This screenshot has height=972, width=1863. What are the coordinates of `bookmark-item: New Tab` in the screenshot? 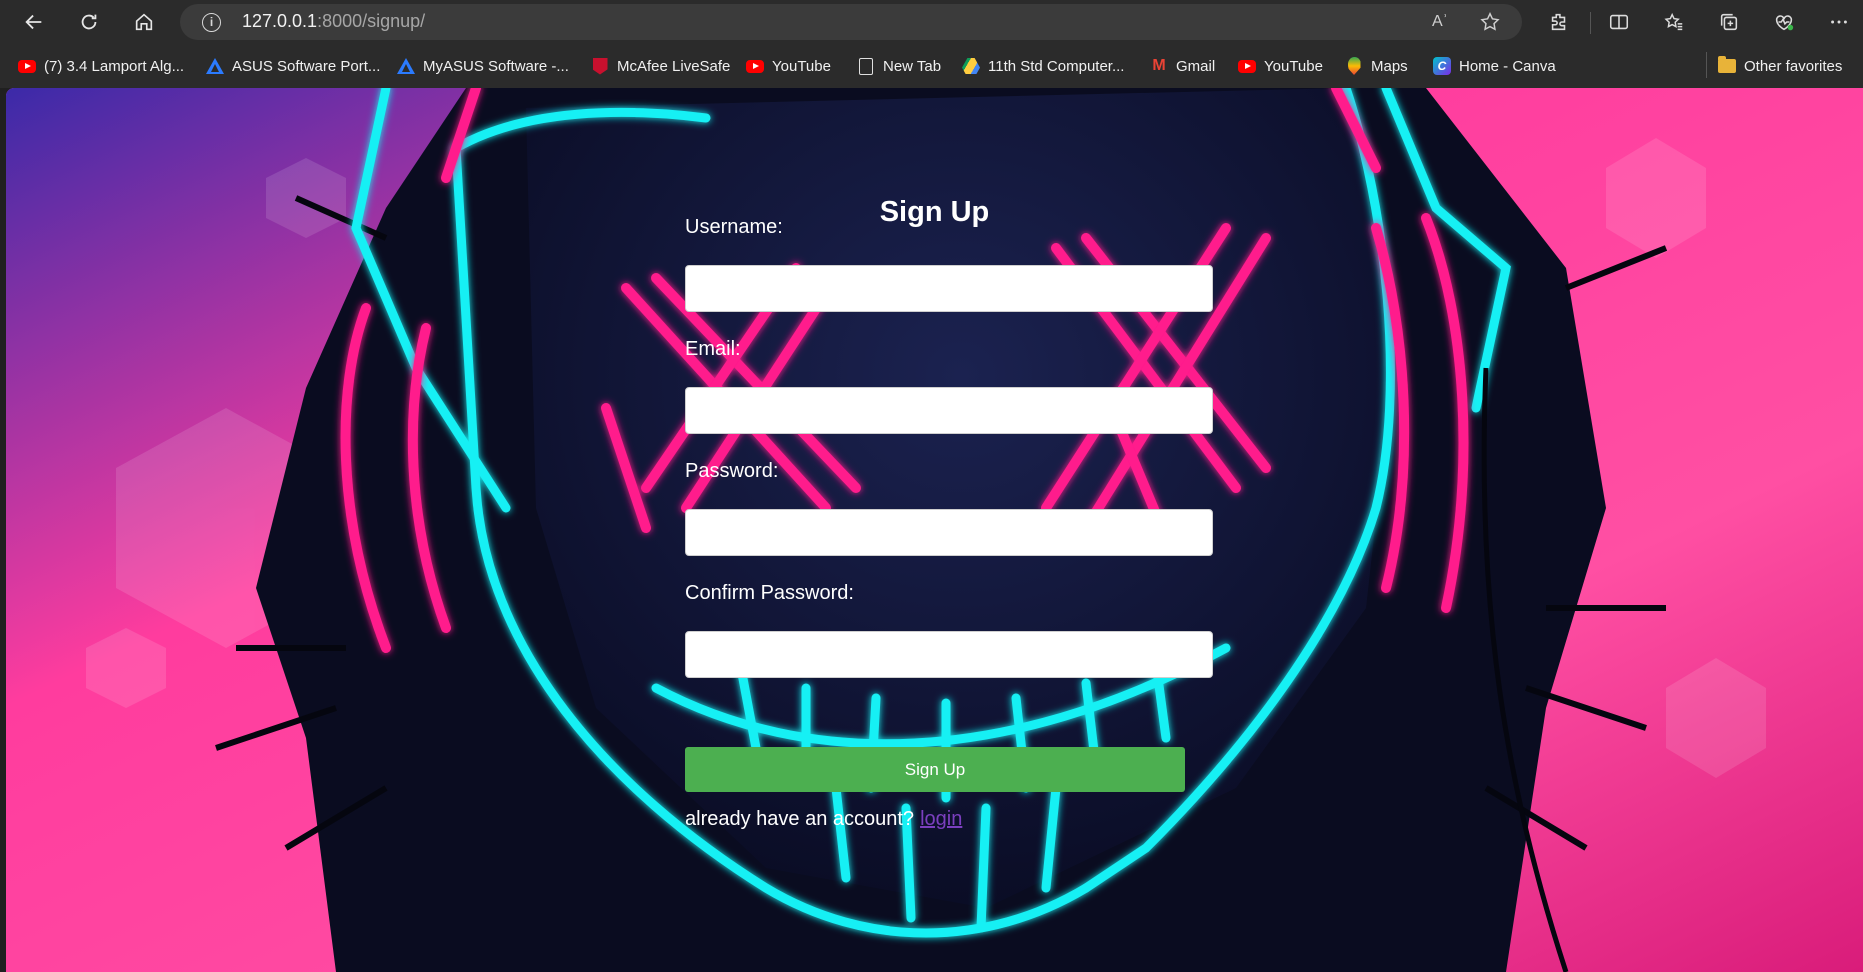 It's located at (899, 66).